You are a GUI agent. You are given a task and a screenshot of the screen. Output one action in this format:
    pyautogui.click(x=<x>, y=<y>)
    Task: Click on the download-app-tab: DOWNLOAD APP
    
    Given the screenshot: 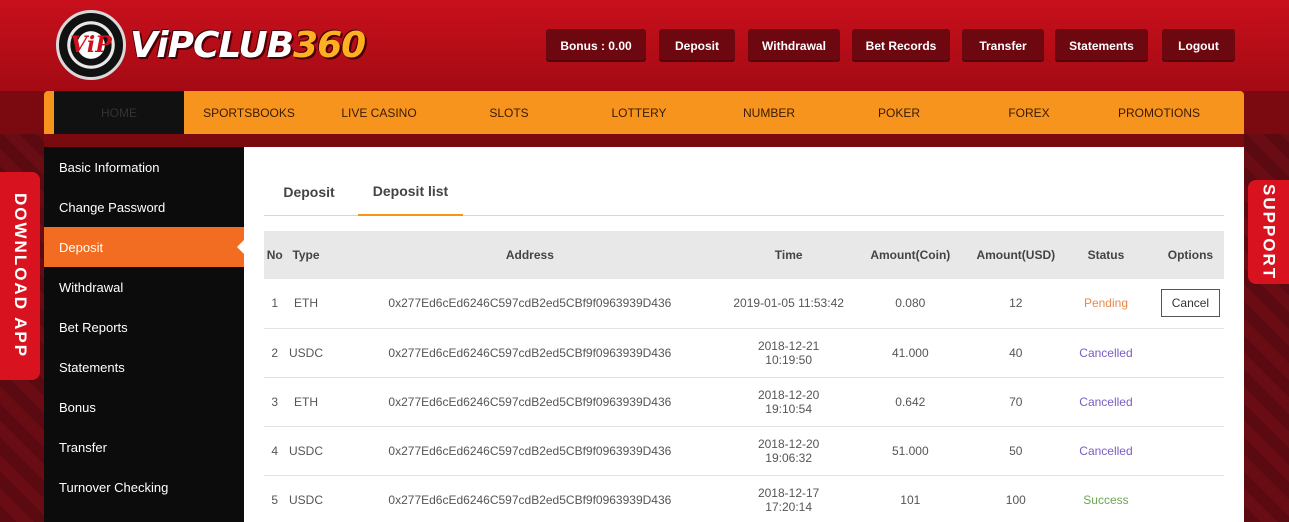 What is the action you would take?
    pyautogui.click(x=20, y=276)
    